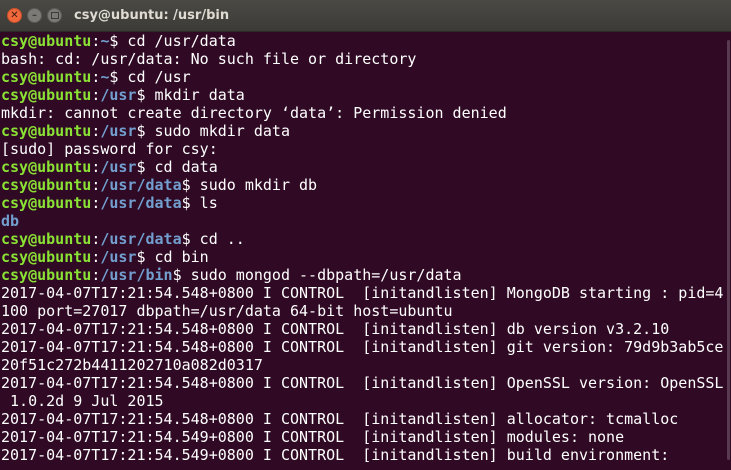 The width and height of the screenshot is (731, 470). I want to click on command-text: cd /usr, so click(154, 77).